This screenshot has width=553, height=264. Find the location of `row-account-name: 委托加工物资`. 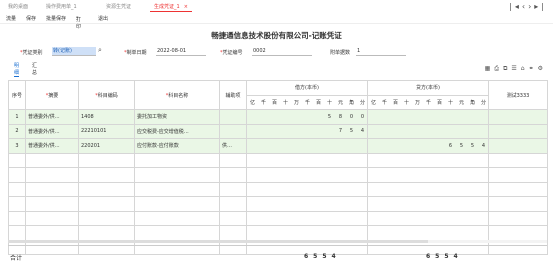

row-account-name: 委托加工物资 is located at coordinates (177, 117).